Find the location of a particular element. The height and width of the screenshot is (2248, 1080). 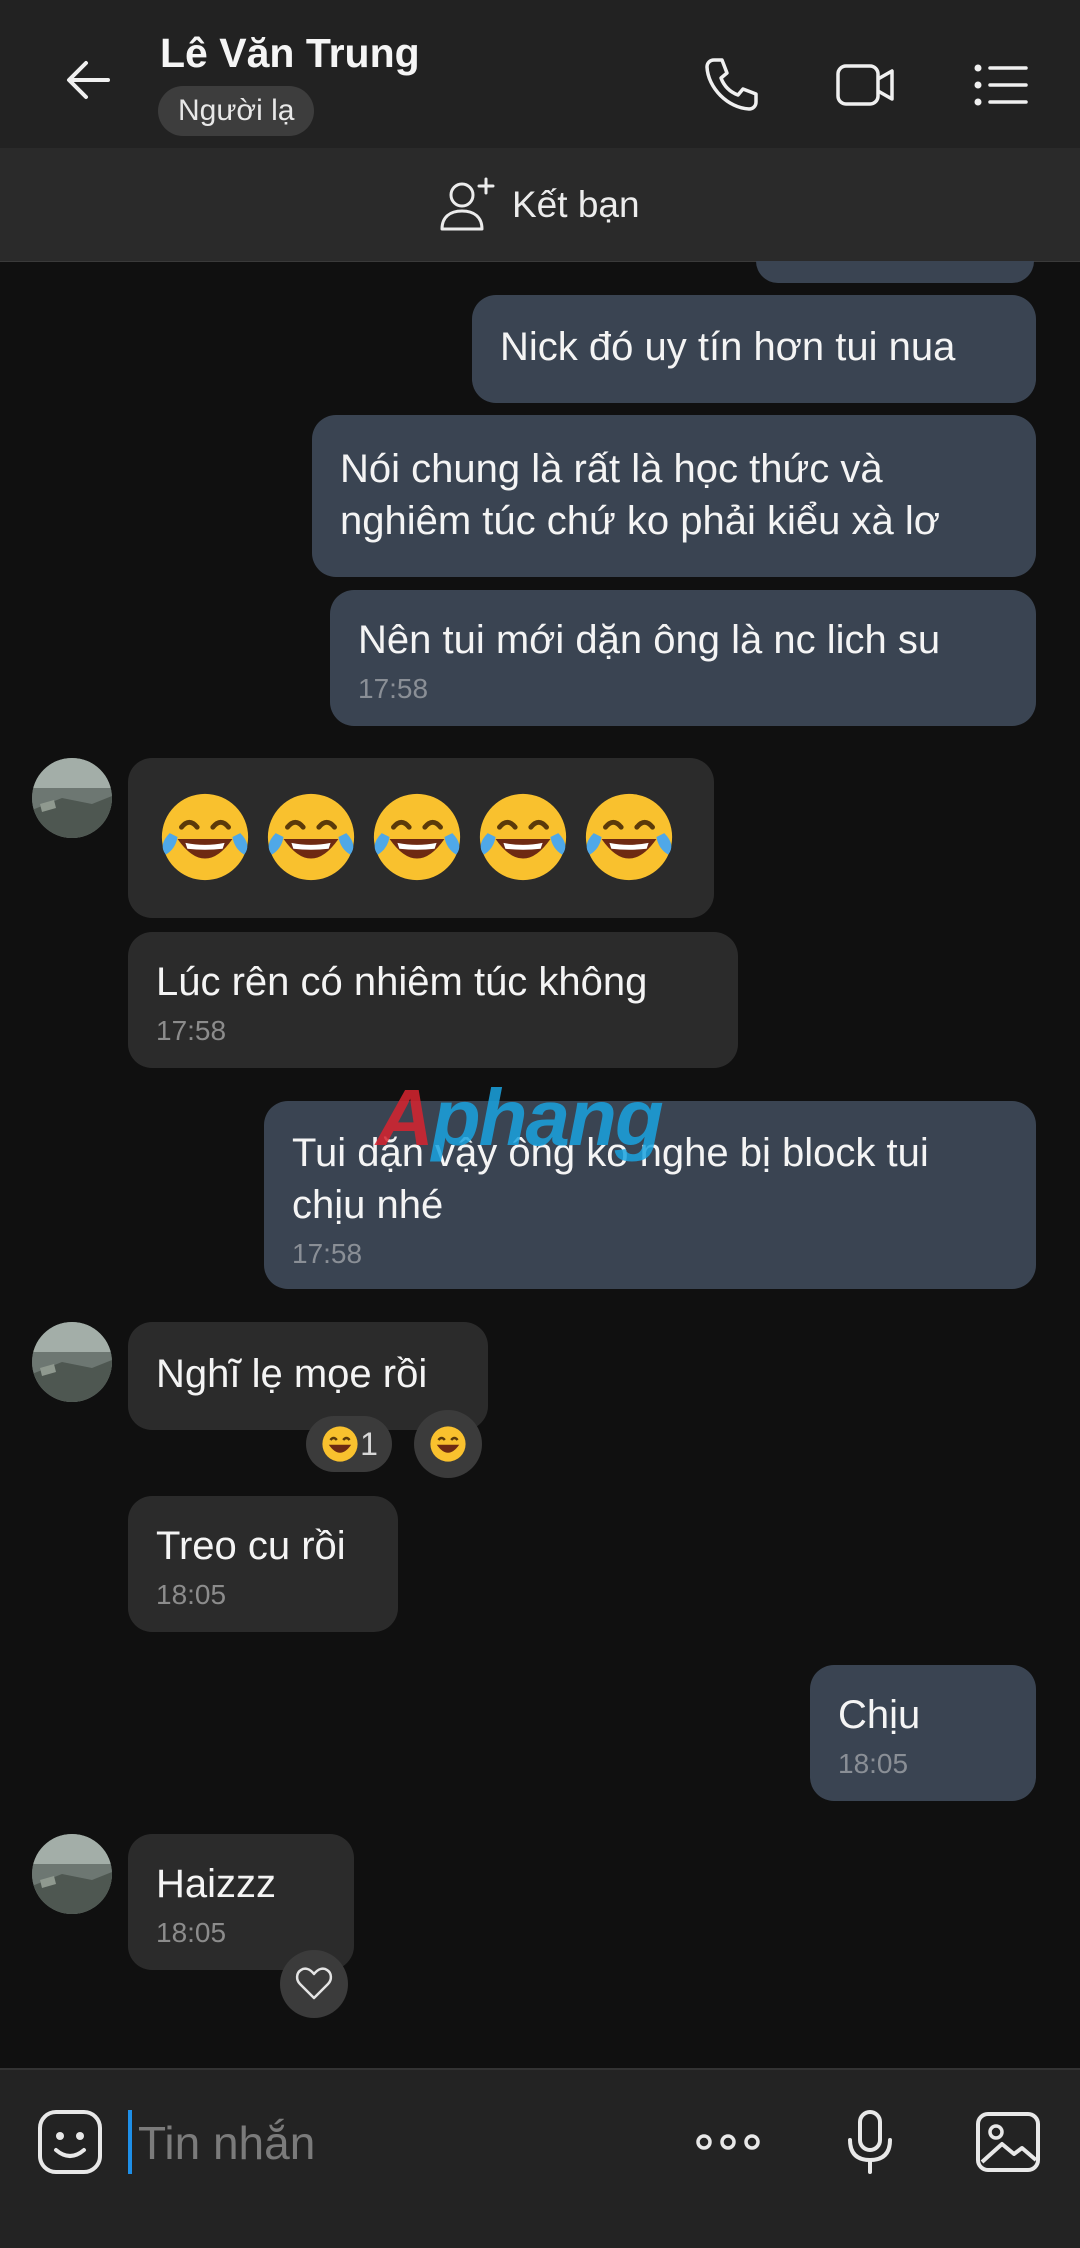

message-text-line1: Nói chung là rất là học thức và is located at coordinates (611, 469).